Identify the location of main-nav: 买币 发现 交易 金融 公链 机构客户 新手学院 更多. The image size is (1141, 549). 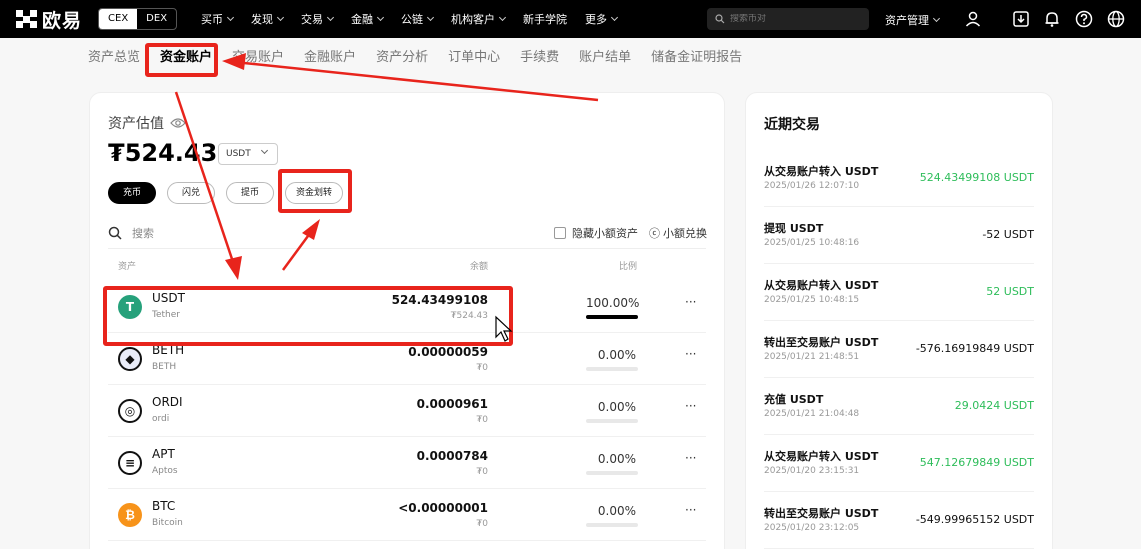
(418, 19).